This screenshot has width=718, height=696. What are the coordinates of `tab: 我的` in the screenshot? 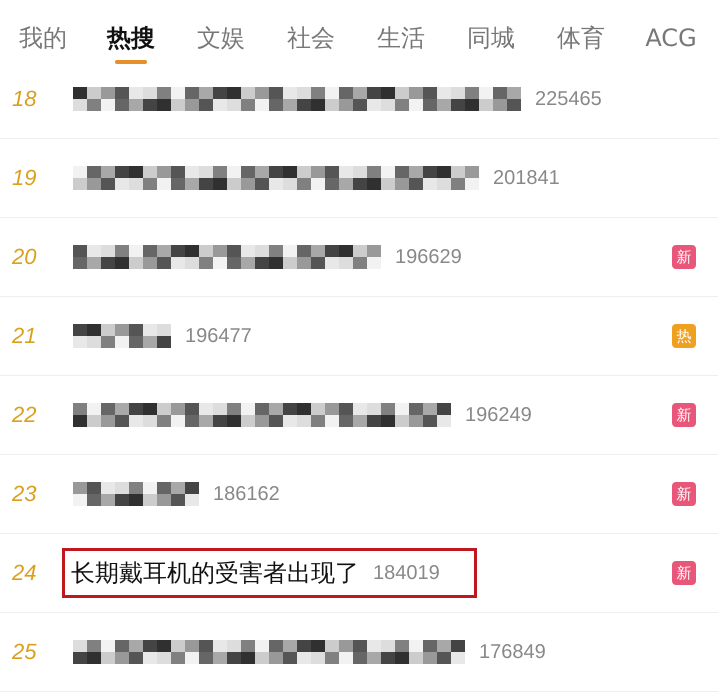 It's located at (43, 28).